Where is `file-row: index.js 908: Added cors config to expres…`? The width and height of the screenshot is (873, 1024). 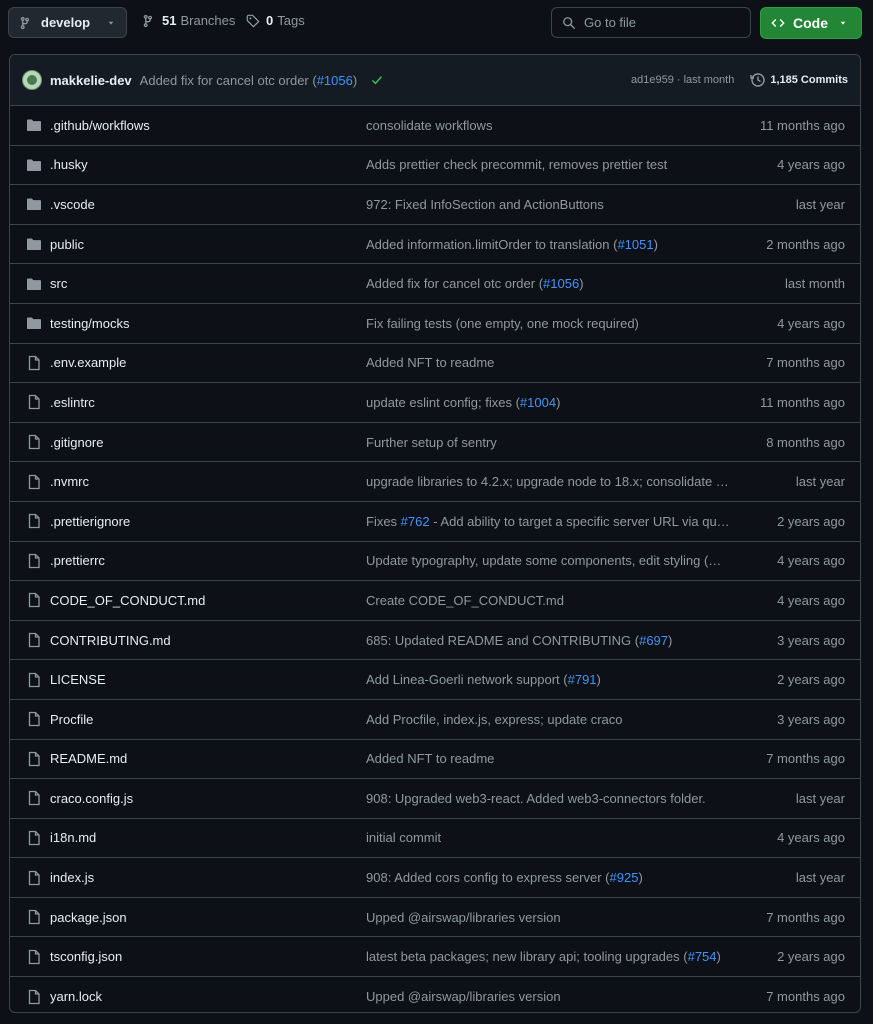
file-row: index.js 908: Added cors config to expres… is located at coordinates (435, 878).